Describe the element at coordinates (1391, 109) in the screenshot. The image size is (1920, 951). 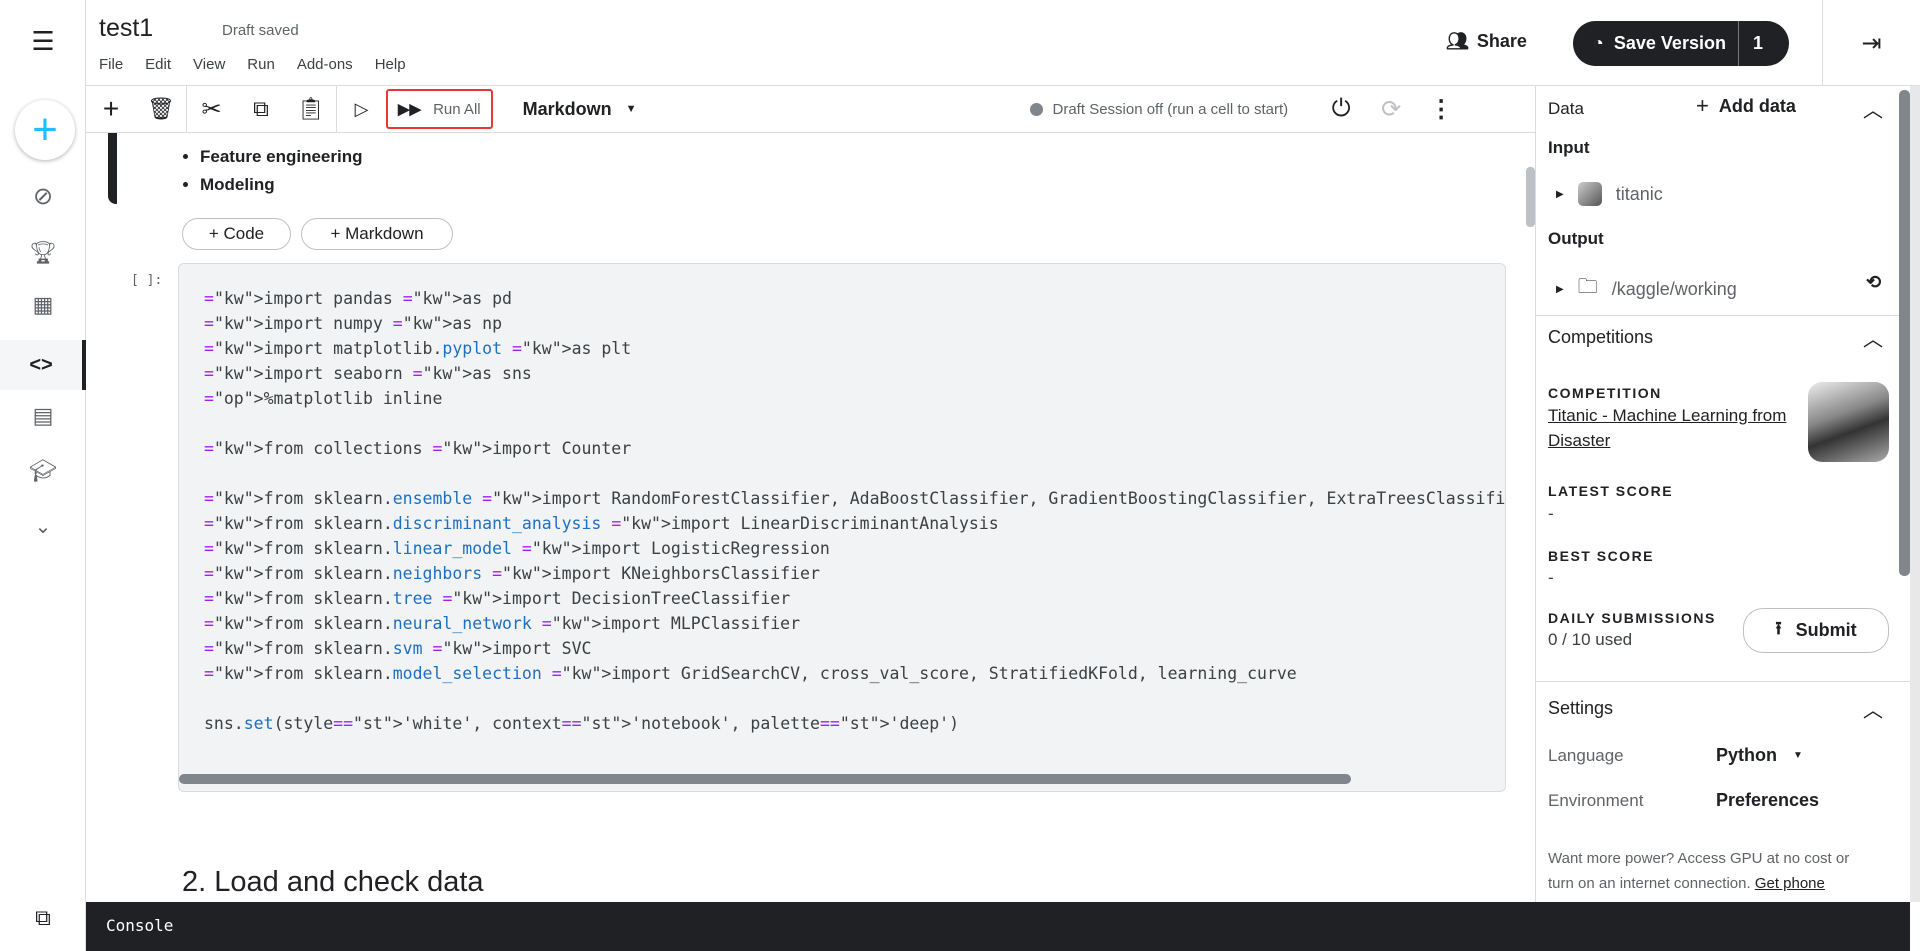
I see `restart-icon: ⟳` at that location.